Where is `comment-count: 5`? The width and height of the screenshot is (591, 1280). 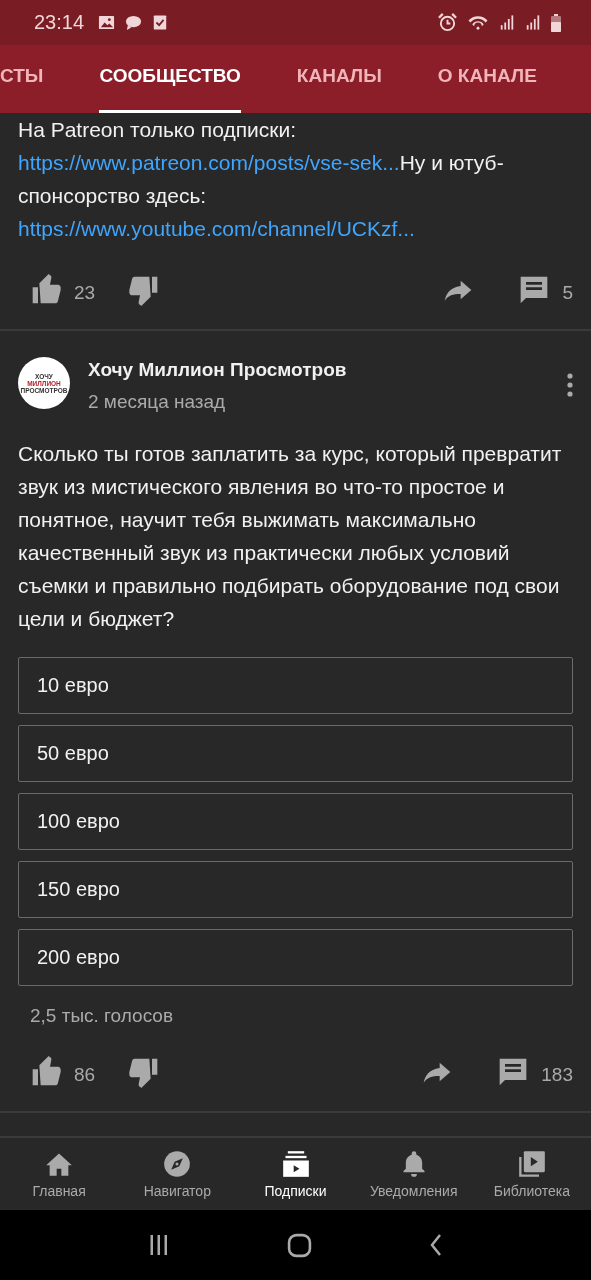
comment-count: 5 is located at coordinates (567, 293).